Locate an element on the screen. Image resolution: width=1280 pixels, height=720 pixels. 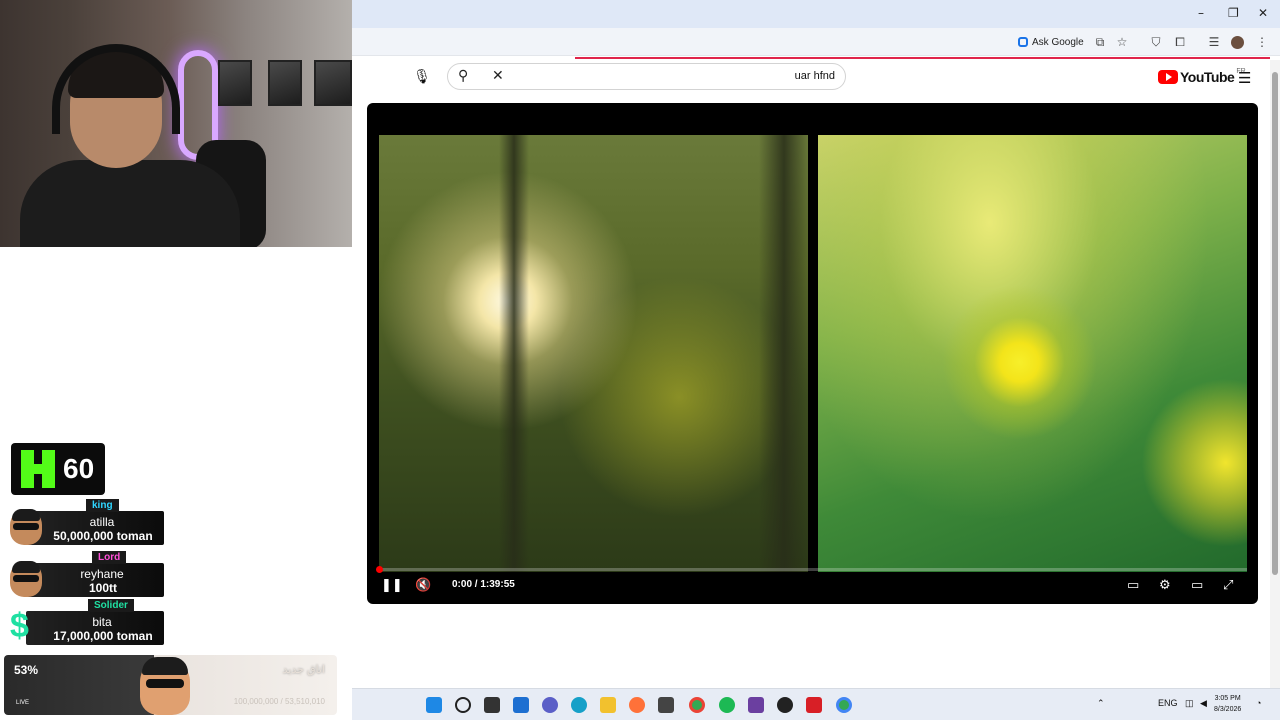
fullscreen-icon: ⤢ is located at coordinates (1228, 586).